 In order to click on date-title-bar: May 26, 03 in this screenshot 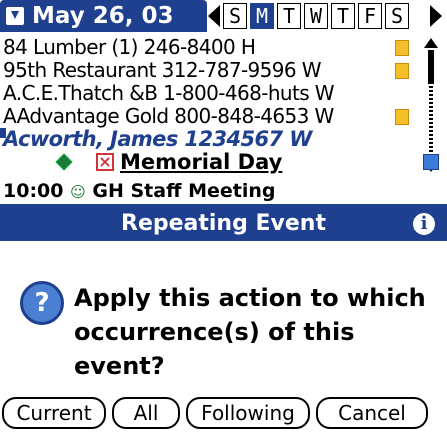, I will do `click(103, 16)`.